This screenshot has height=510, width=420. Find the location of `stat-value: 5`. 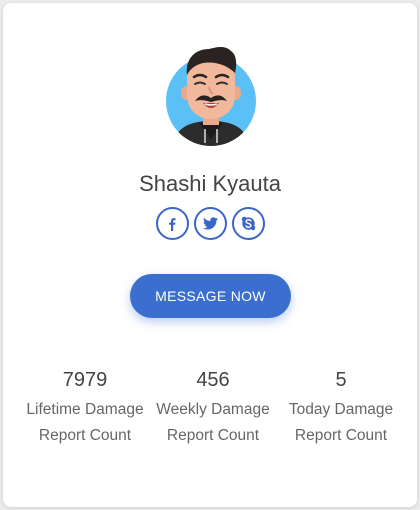

stat-value: 5 is located at coordinates (341, 380).